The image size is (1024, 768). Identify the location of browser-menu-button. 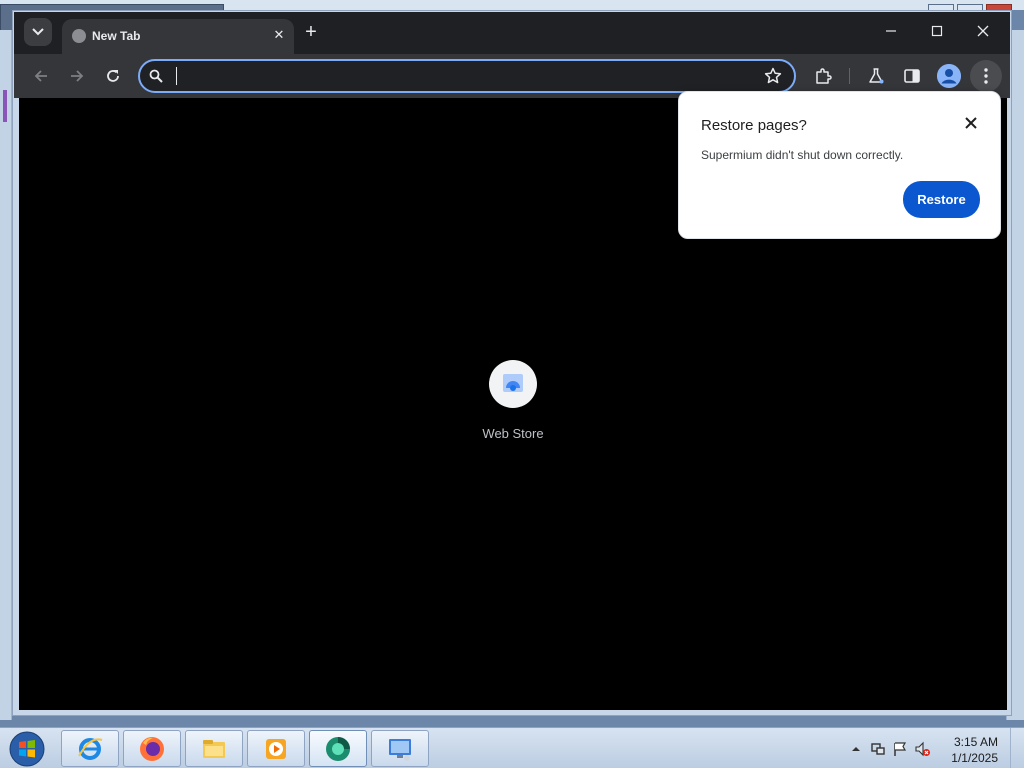
(986, 76).